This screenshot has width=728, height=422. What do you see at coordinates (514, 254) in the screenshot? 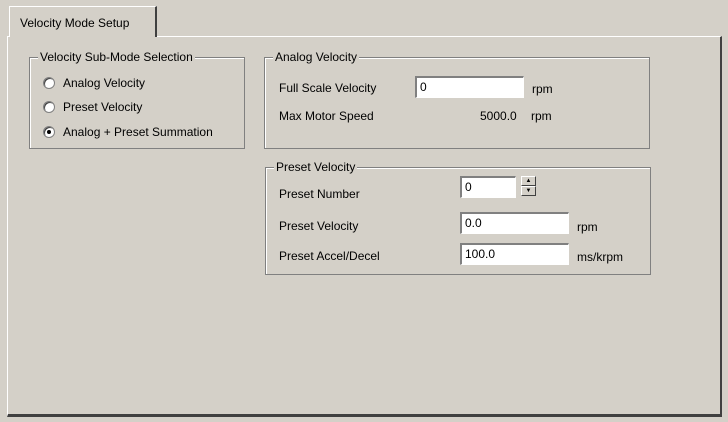
I see `preset-accel-decel-input: 100.0` at bounding box center [514, 254].